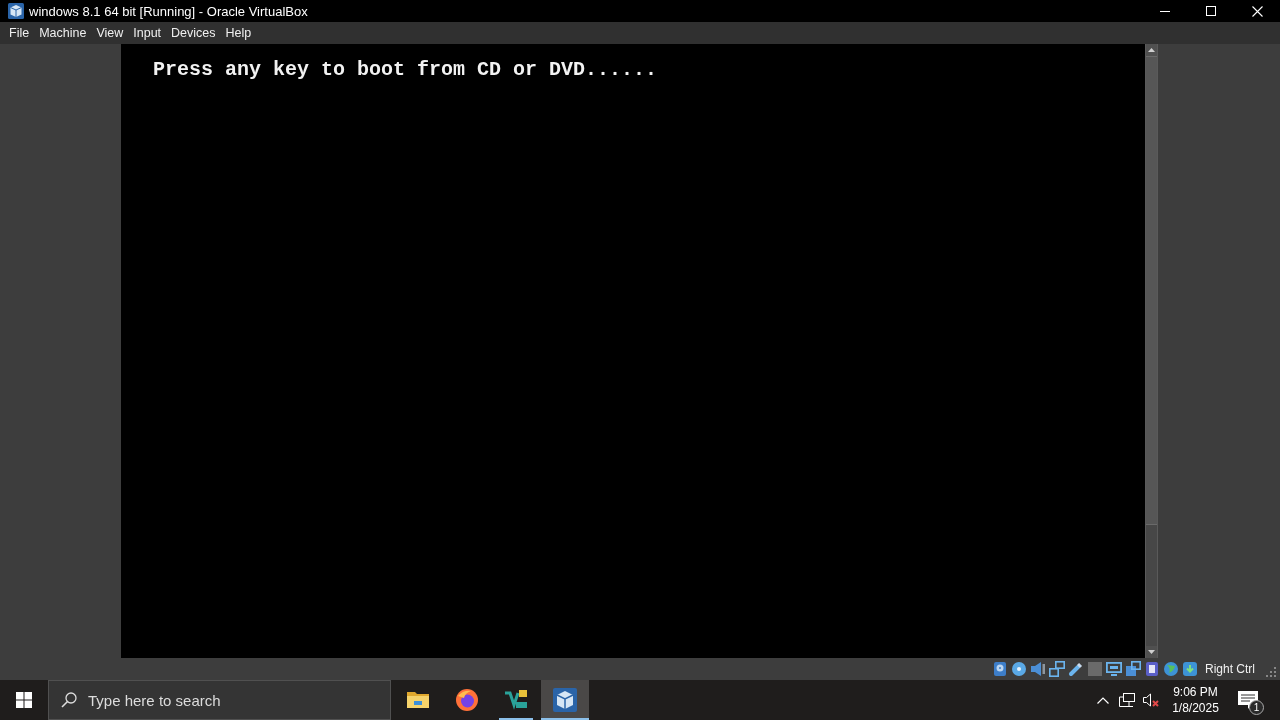 The height and width of the screenshot is (720, 1280). Describe the element at coordinates (1257, 11) in the screenshot. I see `close-icon` at that location.